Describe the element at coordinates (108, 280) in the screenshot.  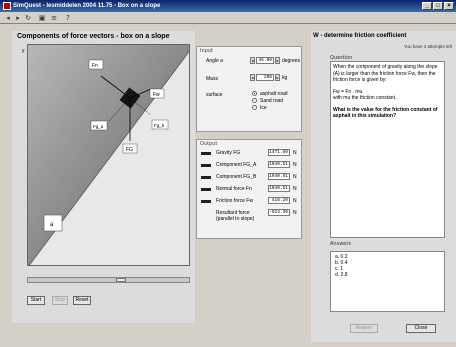
I see `time-scrollbar` at that location.